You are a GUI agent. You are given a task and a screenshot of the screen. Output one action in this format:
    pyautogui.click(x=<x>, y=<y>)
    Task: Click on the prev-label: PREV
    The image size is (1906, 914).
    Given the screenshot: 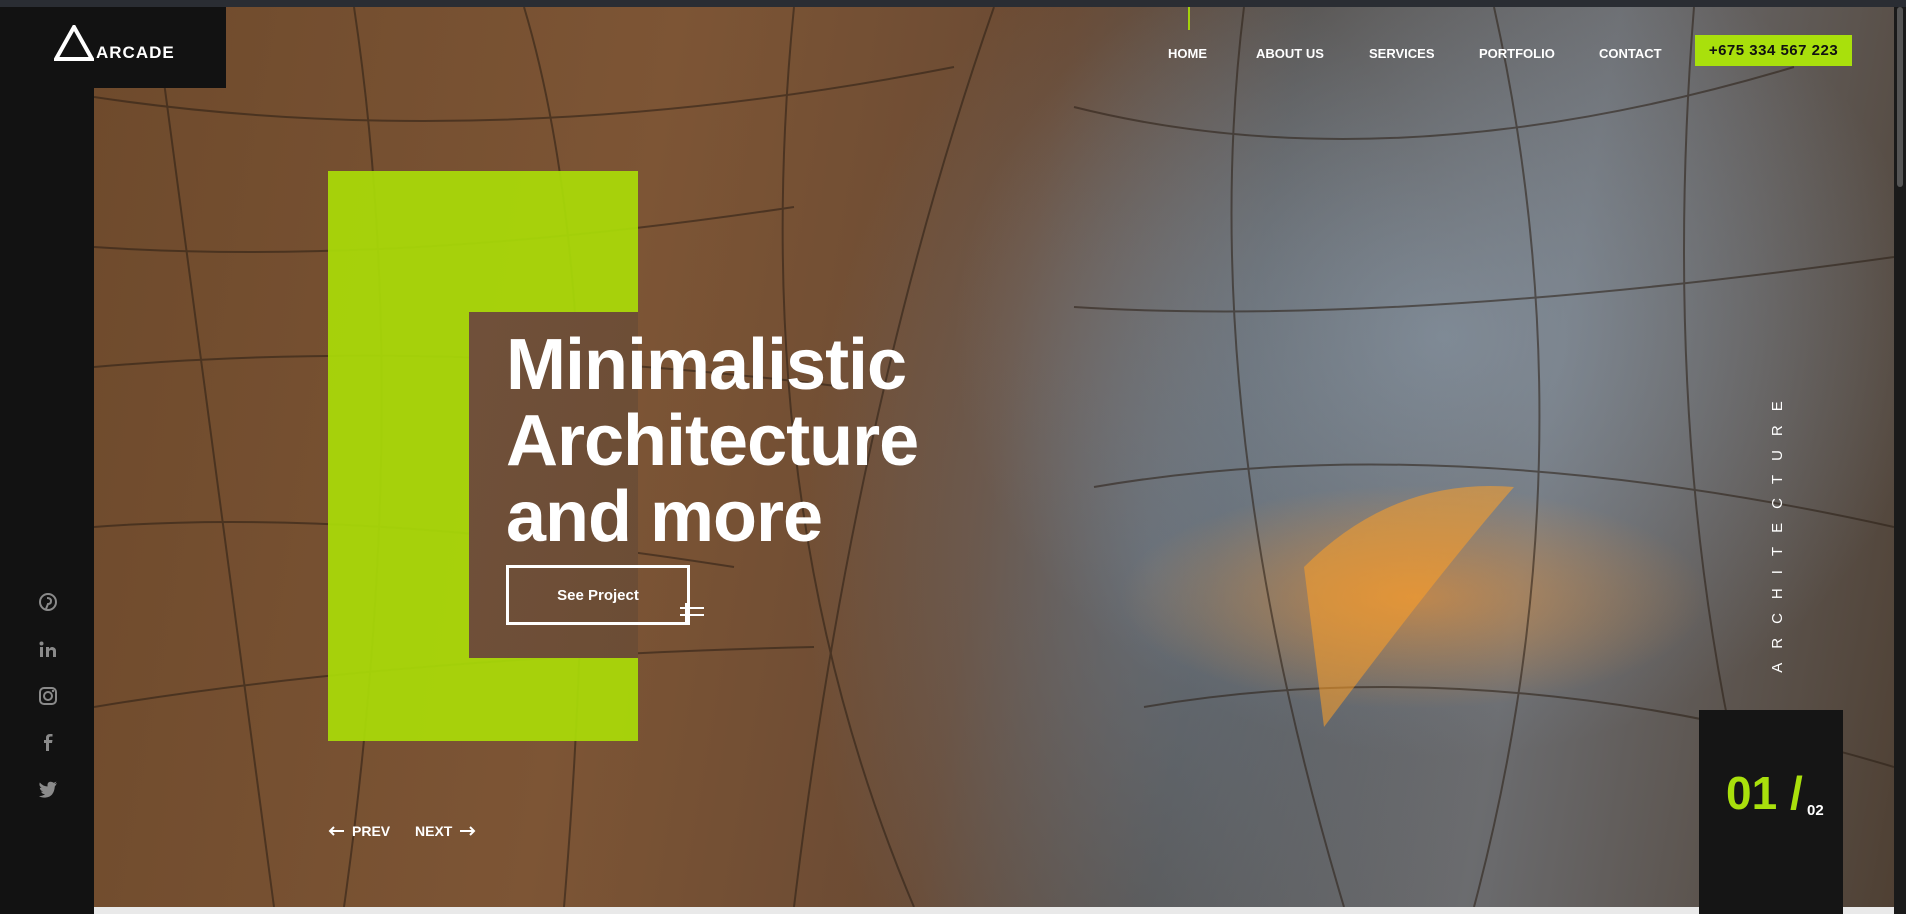 What is the action you would take?
    pyautogui.click(x=371, y=831)
    